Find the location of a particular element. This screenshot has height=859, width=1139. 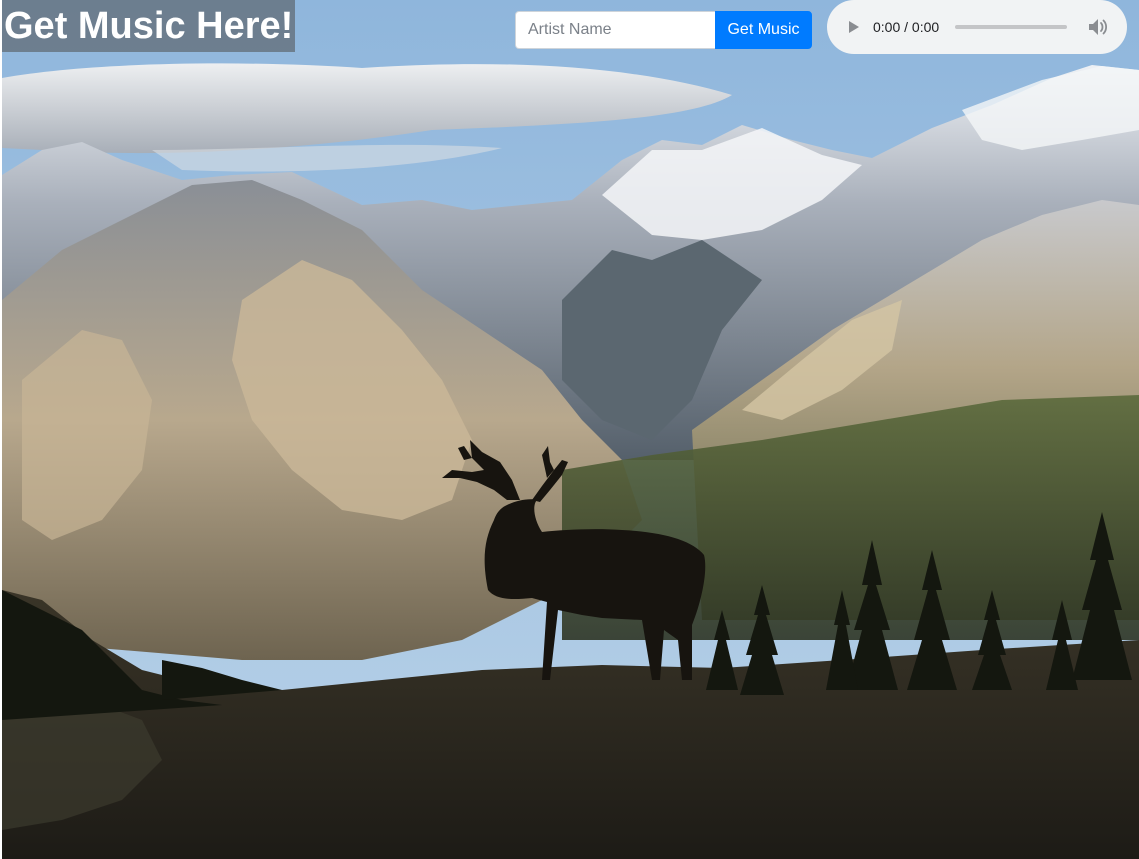

get-music-button: Get Music is located at coordinates (763, 30).